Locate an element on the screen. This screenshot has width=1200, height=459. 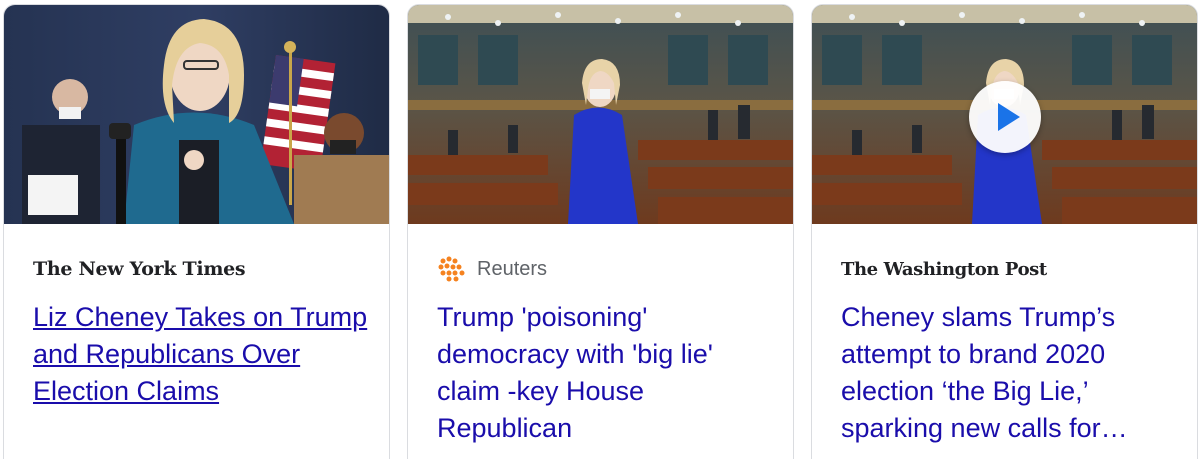
article-source: Reuters is located at coordinates (492, 269).